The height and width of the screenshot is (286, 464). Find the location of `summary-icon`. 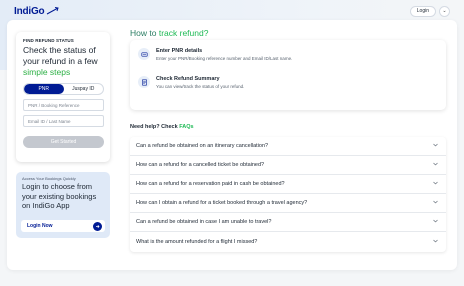

summary-icon is located at coordinates (144, 82).